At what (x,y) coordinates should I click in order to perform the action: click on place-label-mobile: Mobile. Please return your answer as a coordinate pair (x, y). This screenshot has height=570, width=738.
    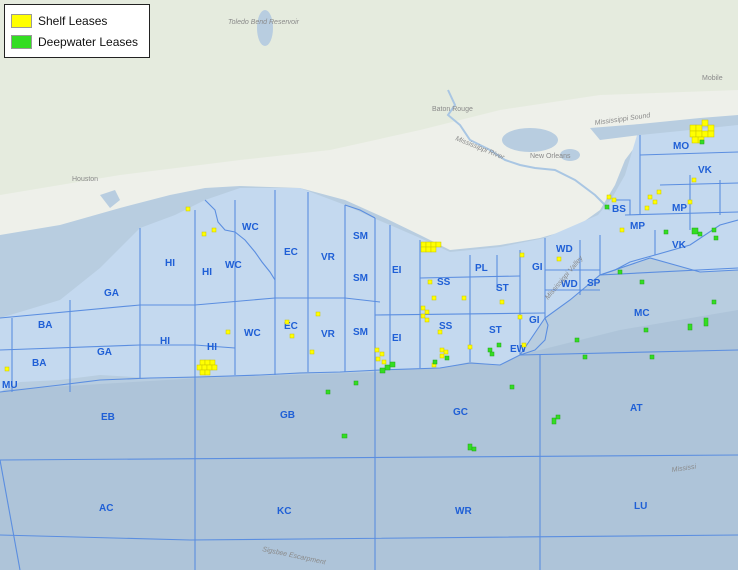
    Looking at the image, I should click on (712, 78).